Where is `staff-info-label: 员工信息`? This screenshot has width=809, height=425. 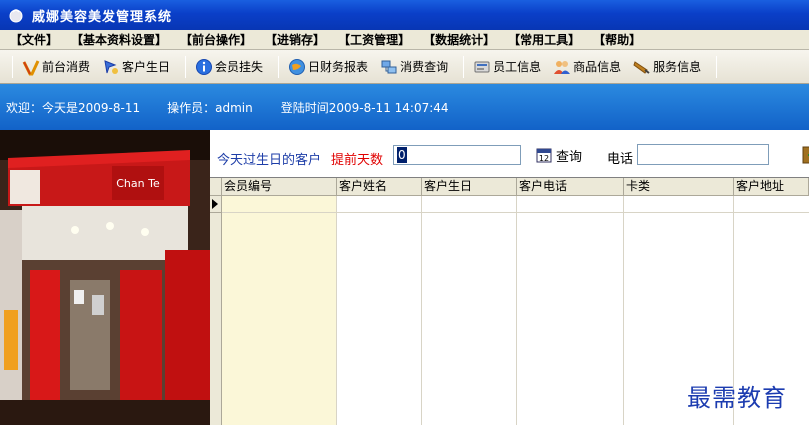 staff-info-label: 员工信息 is located at coordinates (517, 67).